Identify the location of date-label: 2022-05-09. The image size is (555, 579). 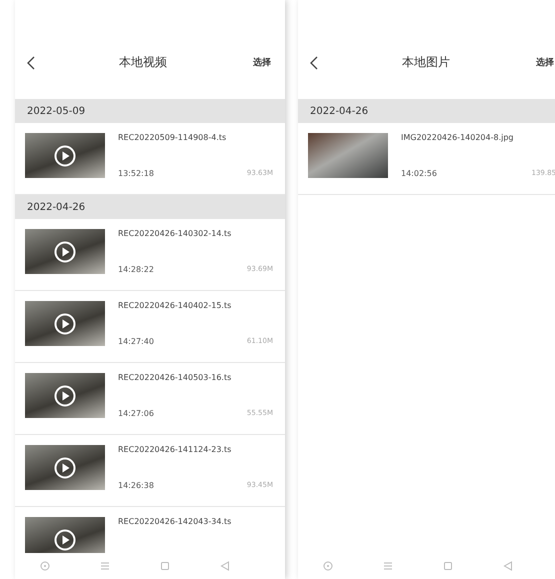
(56, 111).